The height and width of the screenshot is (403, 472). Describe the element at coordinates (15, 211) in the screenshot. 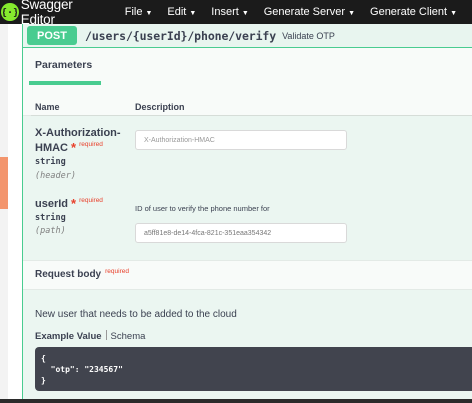

I see `spacer` at that location.